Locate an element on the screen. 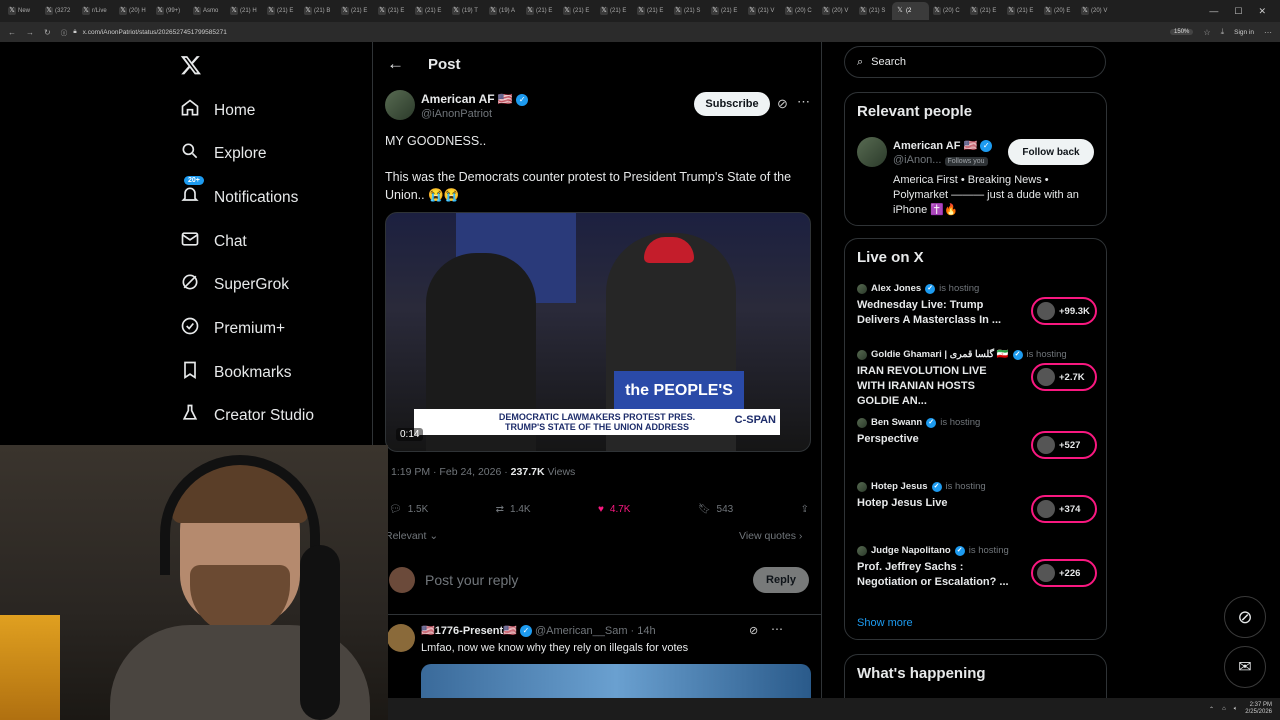  like-action: ♥ 4.7K is located at coordinates (614, 509).